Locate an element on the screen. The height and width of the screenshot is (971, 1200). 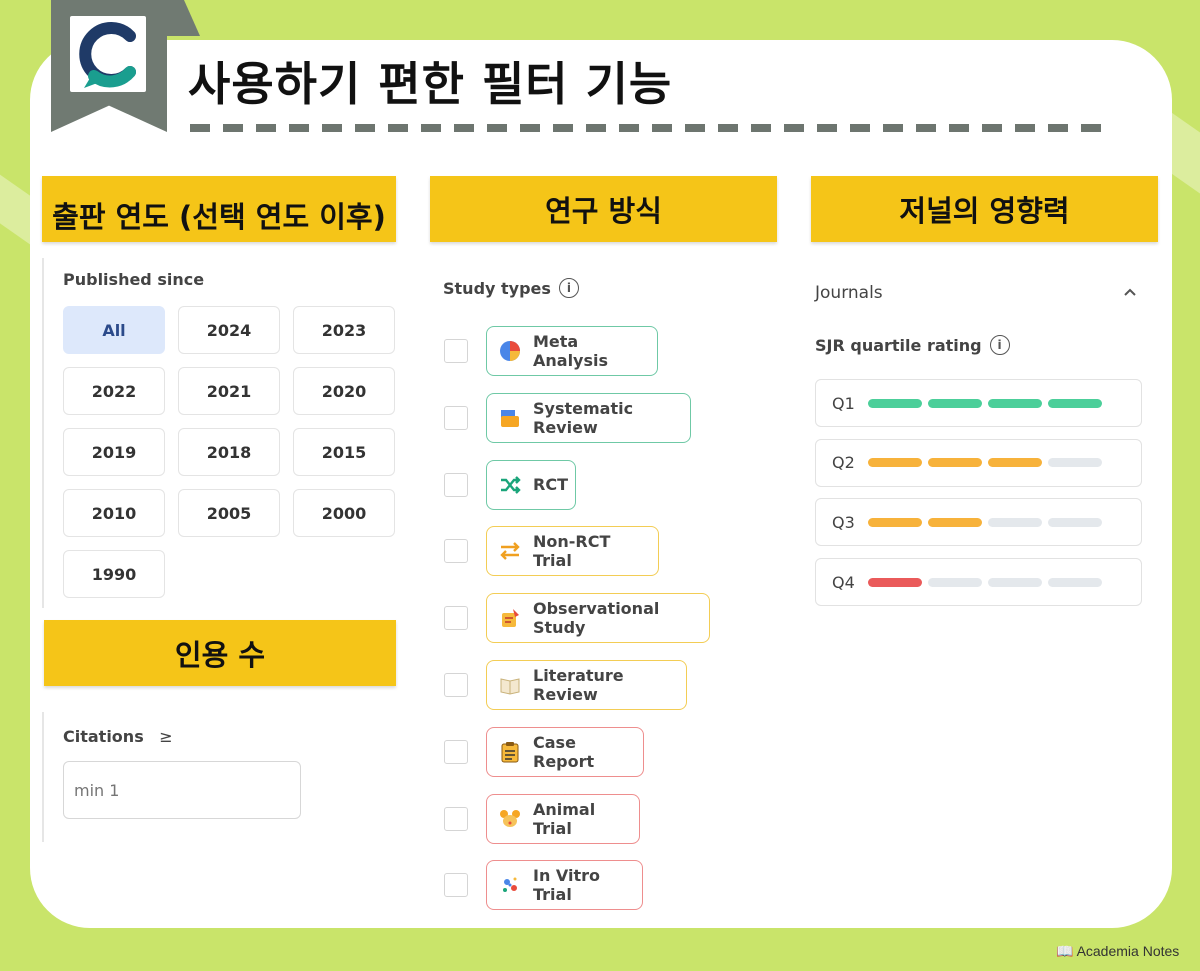
year-button: All is located at coordinates (114, 330).